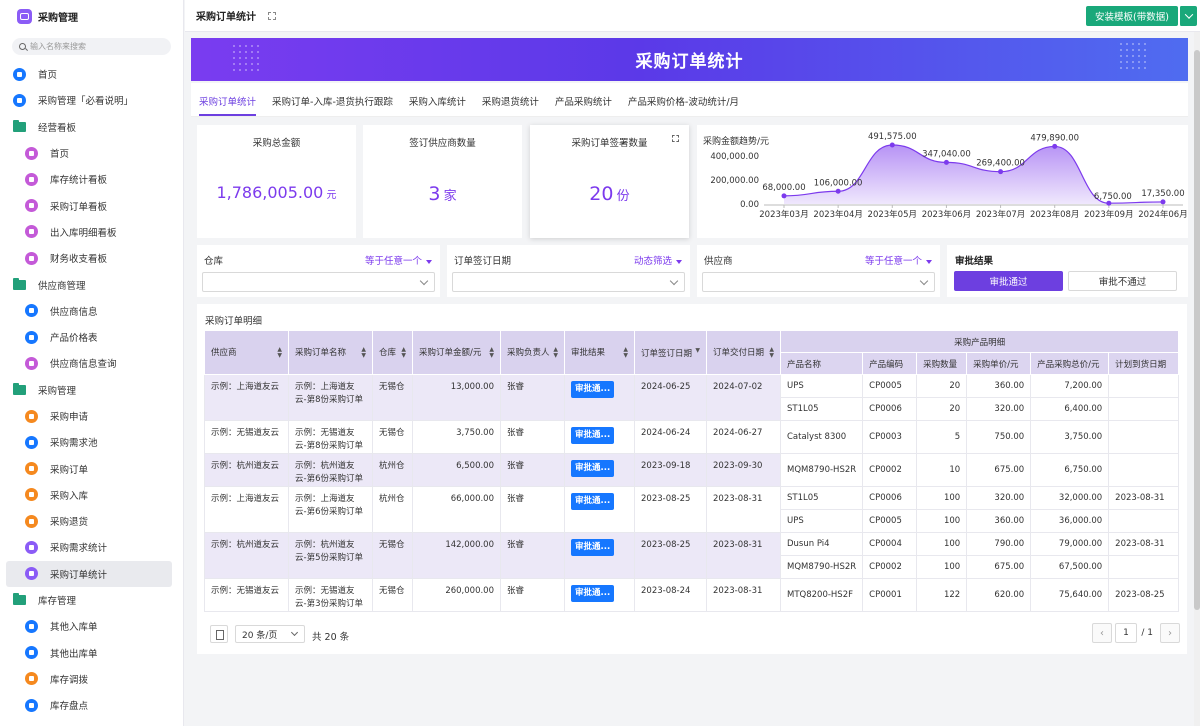  Describe the element at coordinates (658, 260) in the screenshot. I see `sign-date-filter-operator: 动态筛选` at that location.